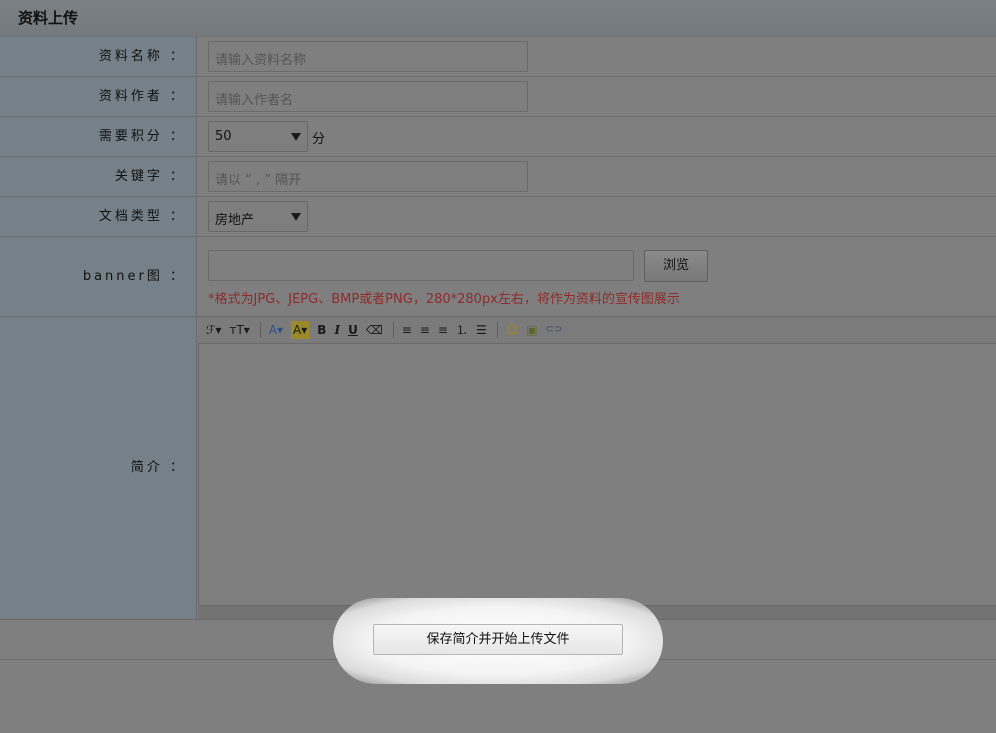  Describe the element at coordinates (353, 330) in the screenshot. I see `underline-icon: U` at that location.